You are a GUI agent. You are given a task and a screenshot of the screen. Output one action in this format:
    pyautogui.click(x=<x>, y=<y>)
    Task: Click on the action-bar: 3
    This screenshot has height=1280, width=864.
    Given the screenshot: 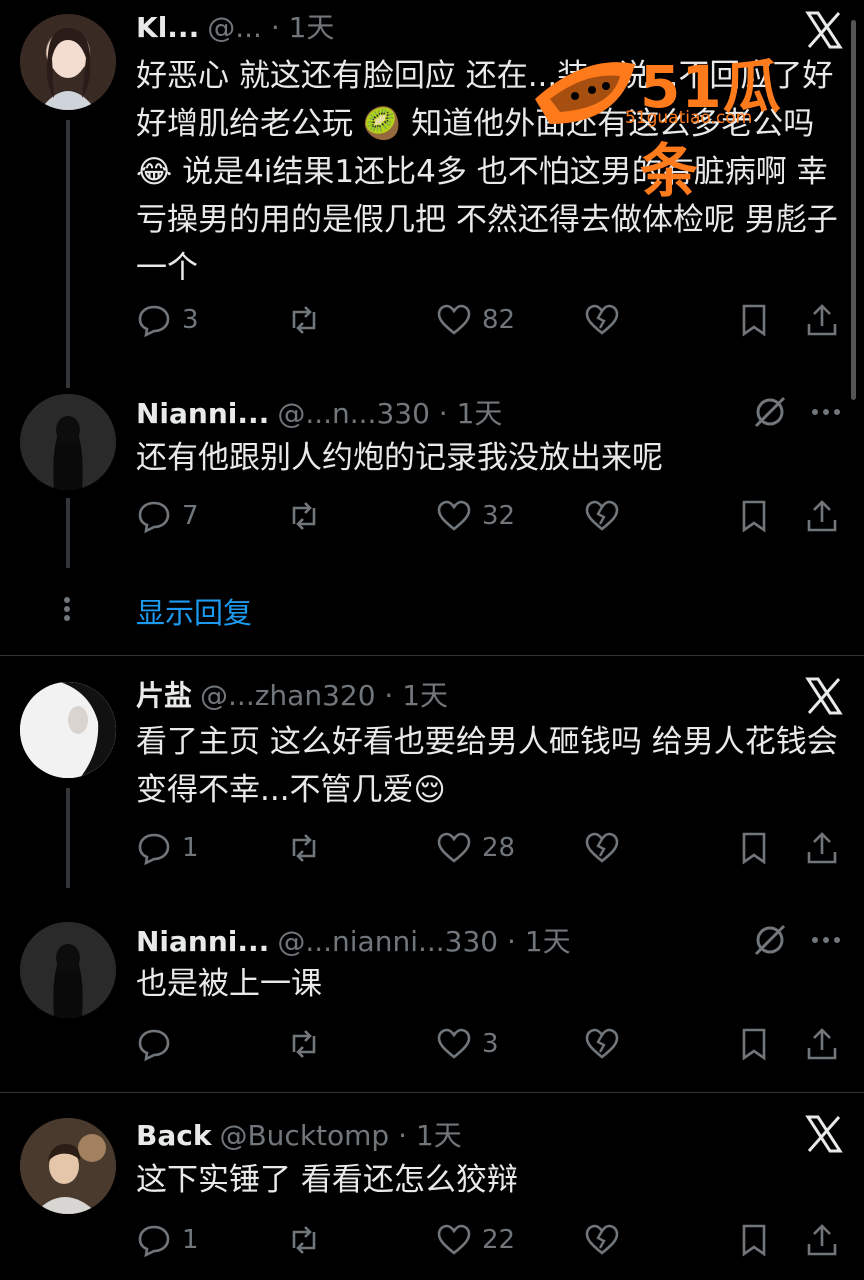 What is the action you would take?
    pyautogui.click(x=486, y=1044)
    